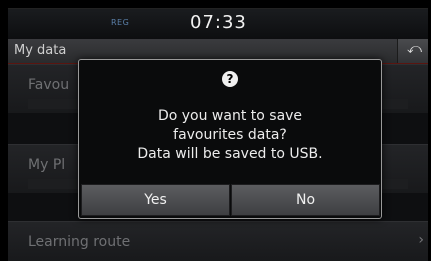 The image size is (431, 261). I want to click on clock: 07:33, so click(218, 22).